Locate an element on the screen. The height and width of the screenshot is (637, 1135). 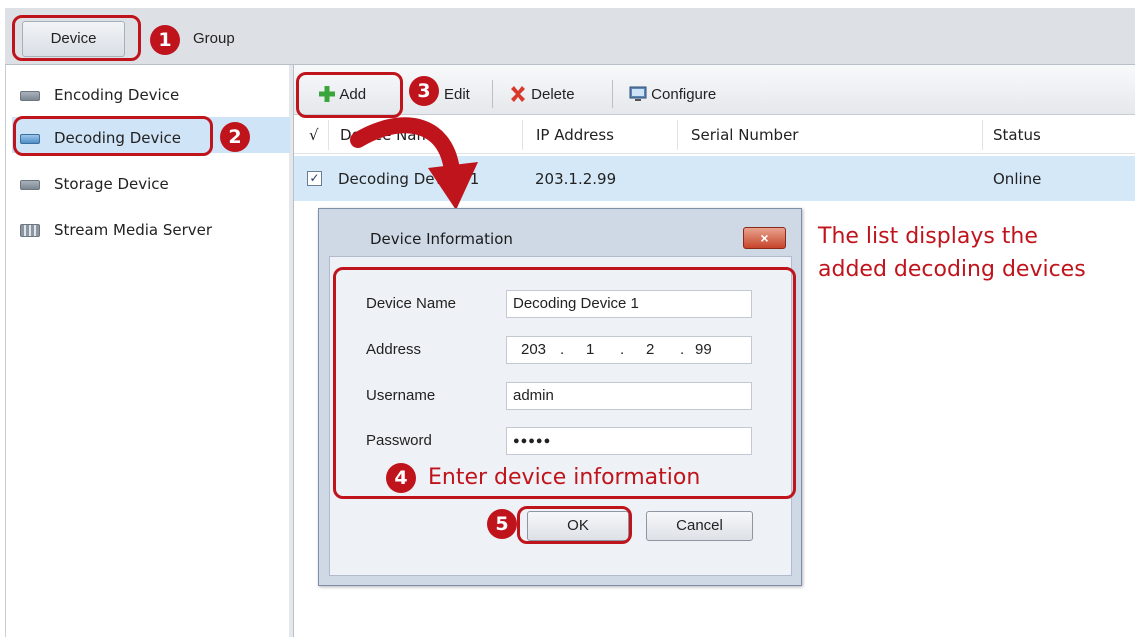
tab-group: Group is located at coordinates (214, 39).